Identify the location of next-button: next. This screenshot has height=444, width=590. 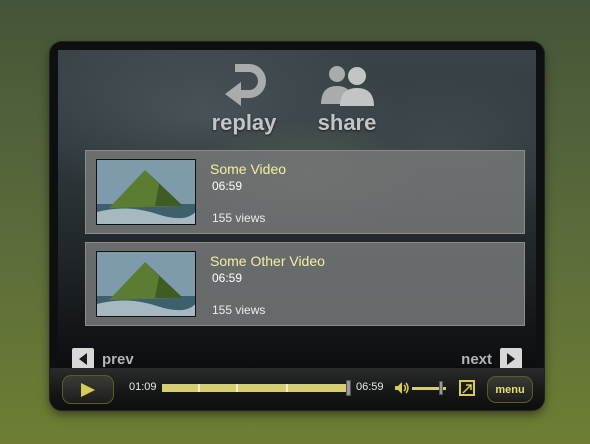
(487, 359).